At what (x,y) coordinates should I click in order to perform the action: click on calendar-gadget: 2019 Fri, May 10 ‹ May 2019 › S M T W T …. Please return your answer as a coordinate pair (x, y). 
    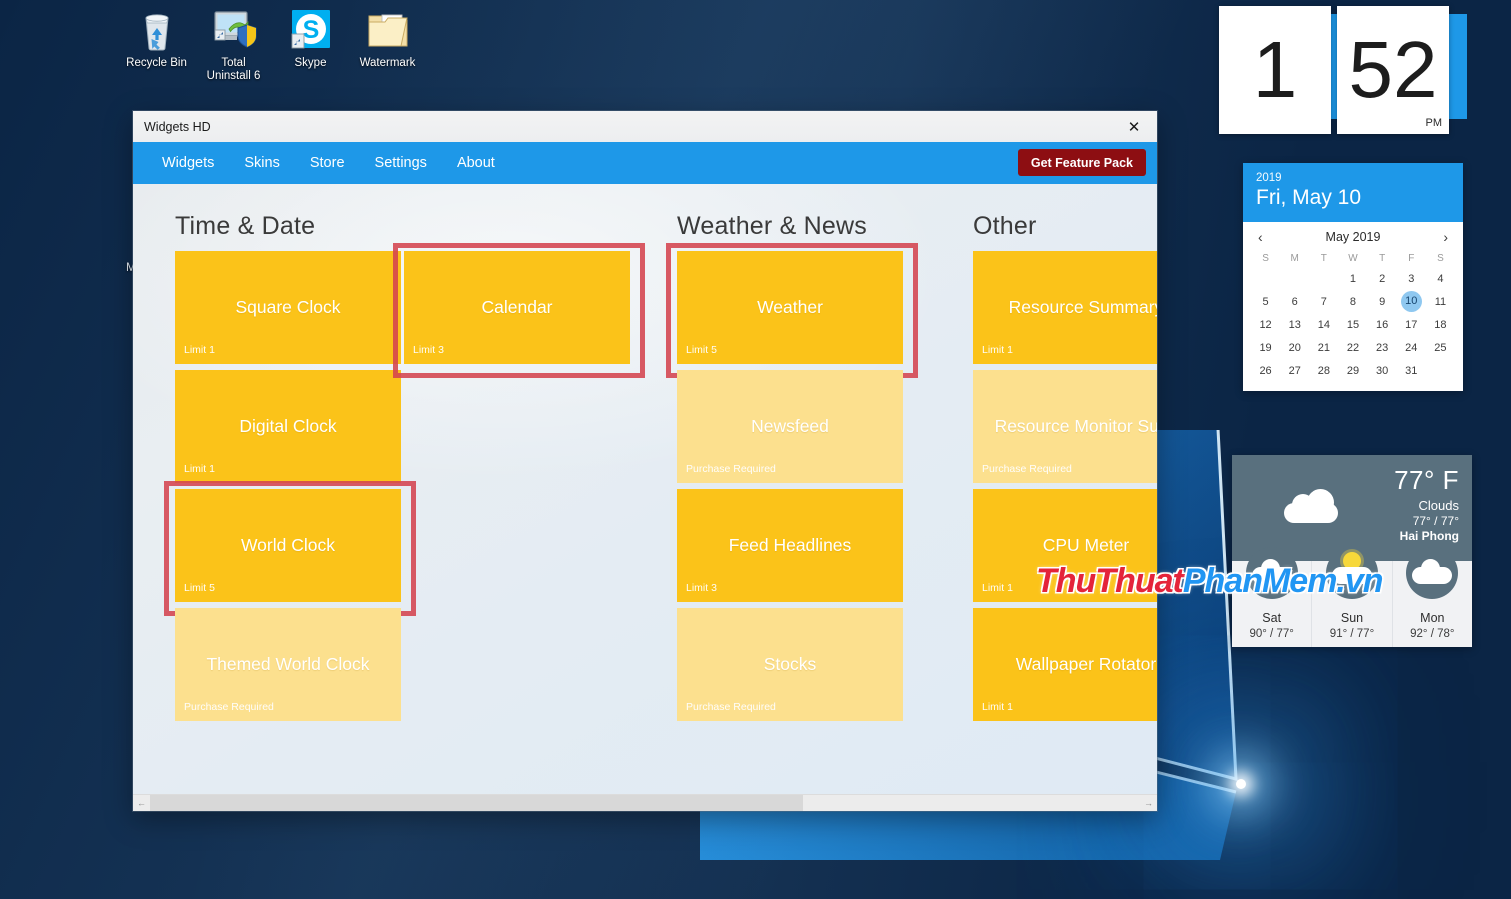
    Looking at the image, I should click on (1353, 277).